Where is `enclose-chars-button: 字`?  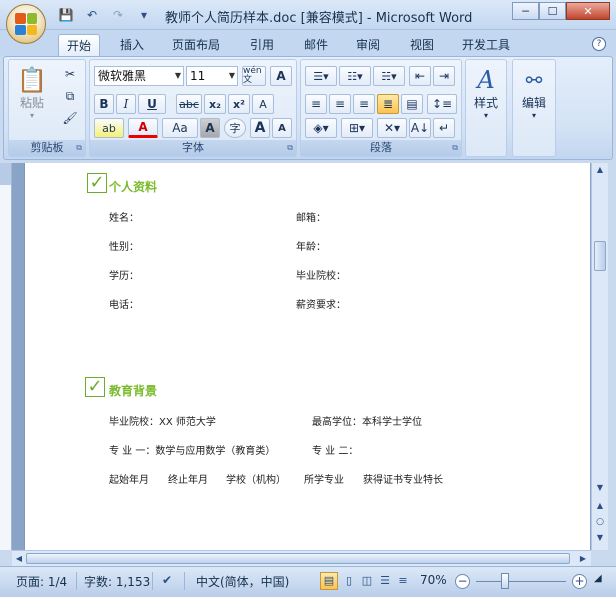 enclose-chars-button: 字 is located at coordinates (235, 128).